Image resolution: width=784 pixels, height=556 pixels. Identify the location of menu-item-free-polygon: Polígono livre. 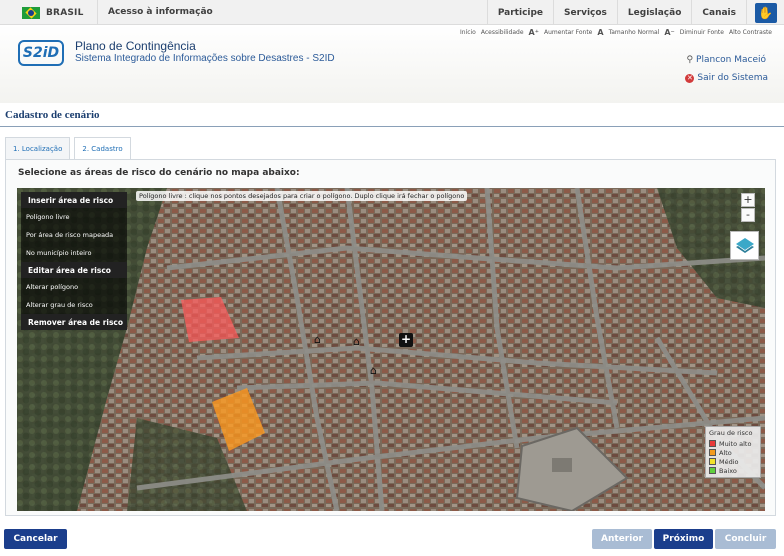
(74, 217).